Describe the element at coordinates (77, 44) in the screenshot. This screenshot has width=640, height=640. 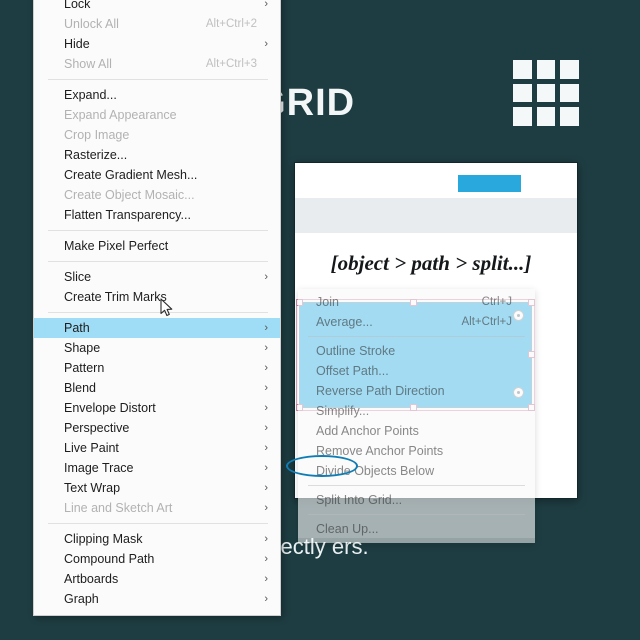
I see `menu-item-label: Hide` at that location.